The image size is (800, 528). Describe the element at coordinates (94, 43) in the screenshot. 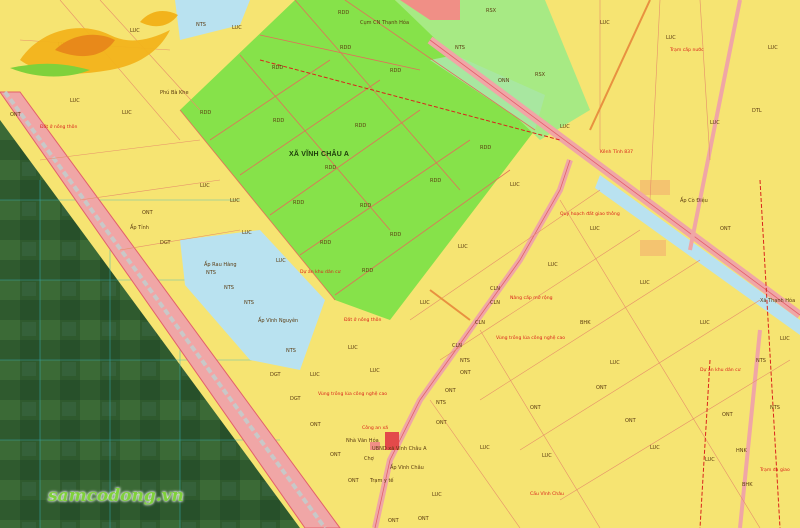

I see `watermark-logo` at that location.